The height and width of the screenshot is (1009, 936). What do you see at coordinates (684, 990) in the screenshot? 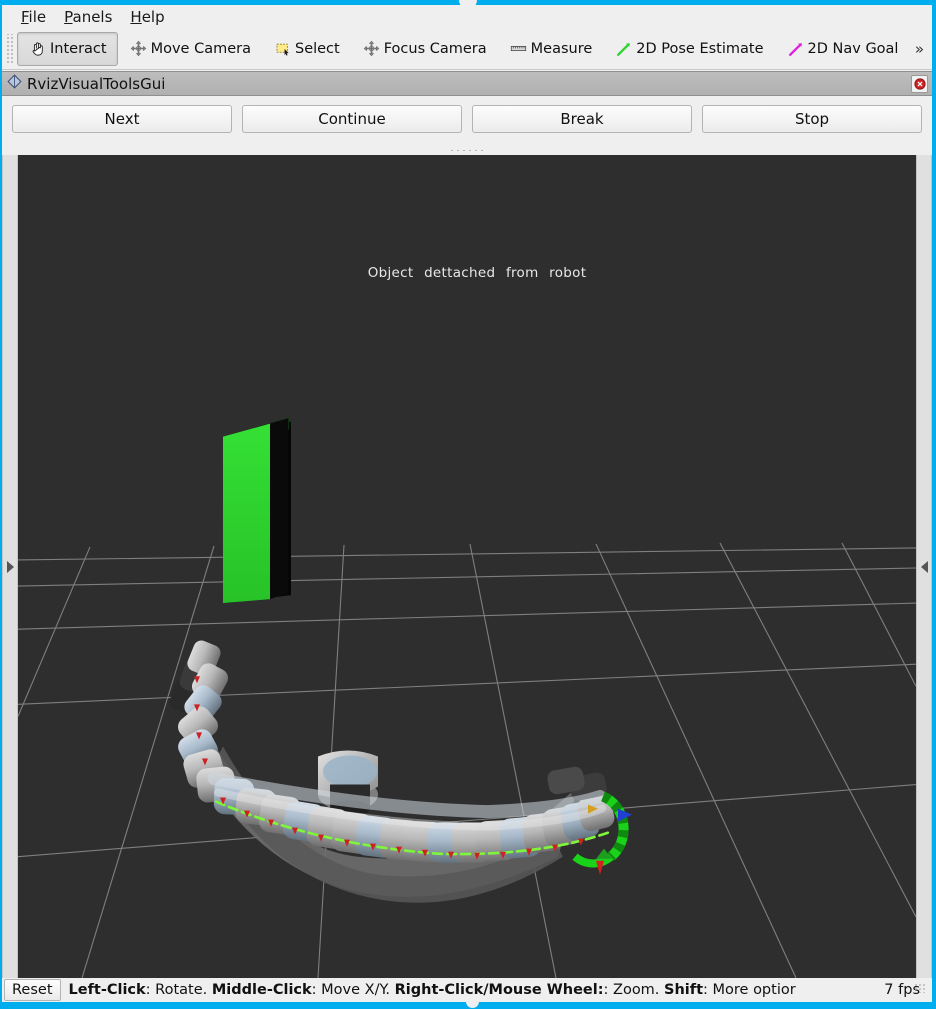
I see `mouse-help-part-6: Shift` at bounding box center [684, 990].